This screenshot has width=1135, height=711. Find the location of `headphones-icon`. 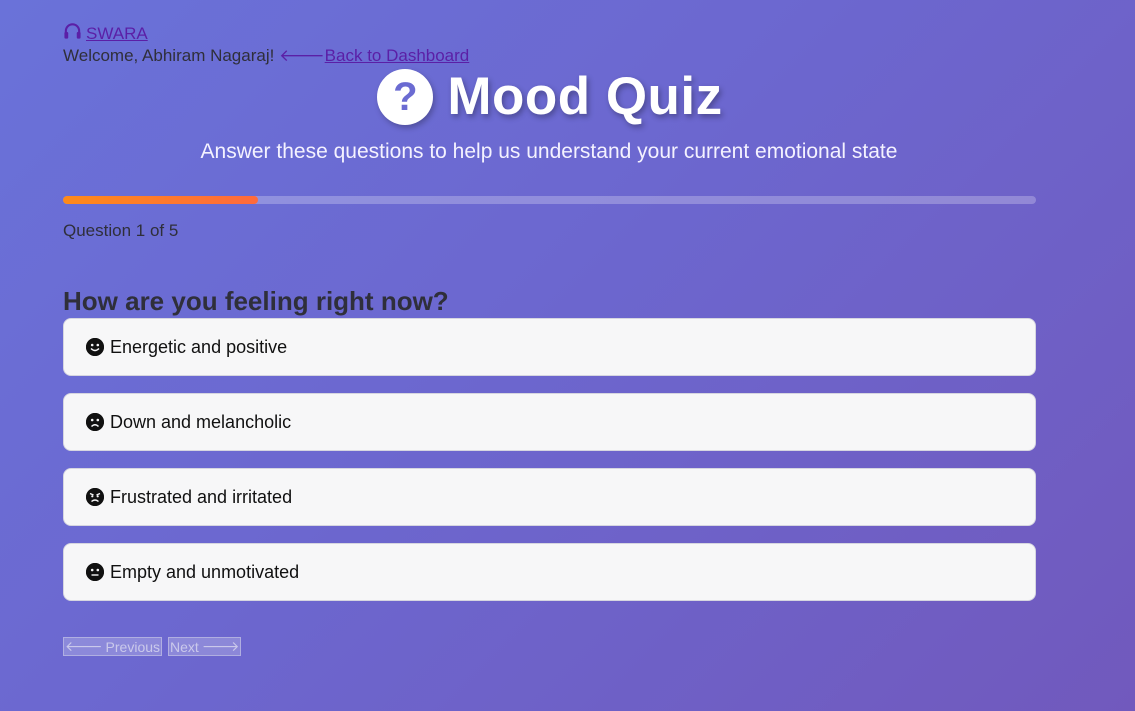

headphones-icon is located at coordinates (72, 33).